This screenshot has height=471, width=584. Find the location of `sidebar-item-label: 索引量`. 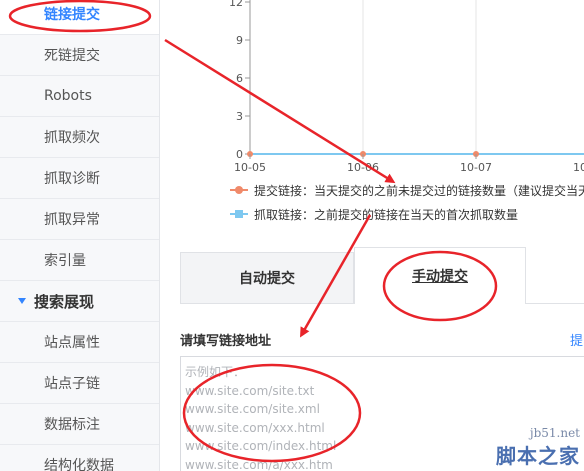

sidebar-item-label: 索引量 is located at coordinates (65, 261).